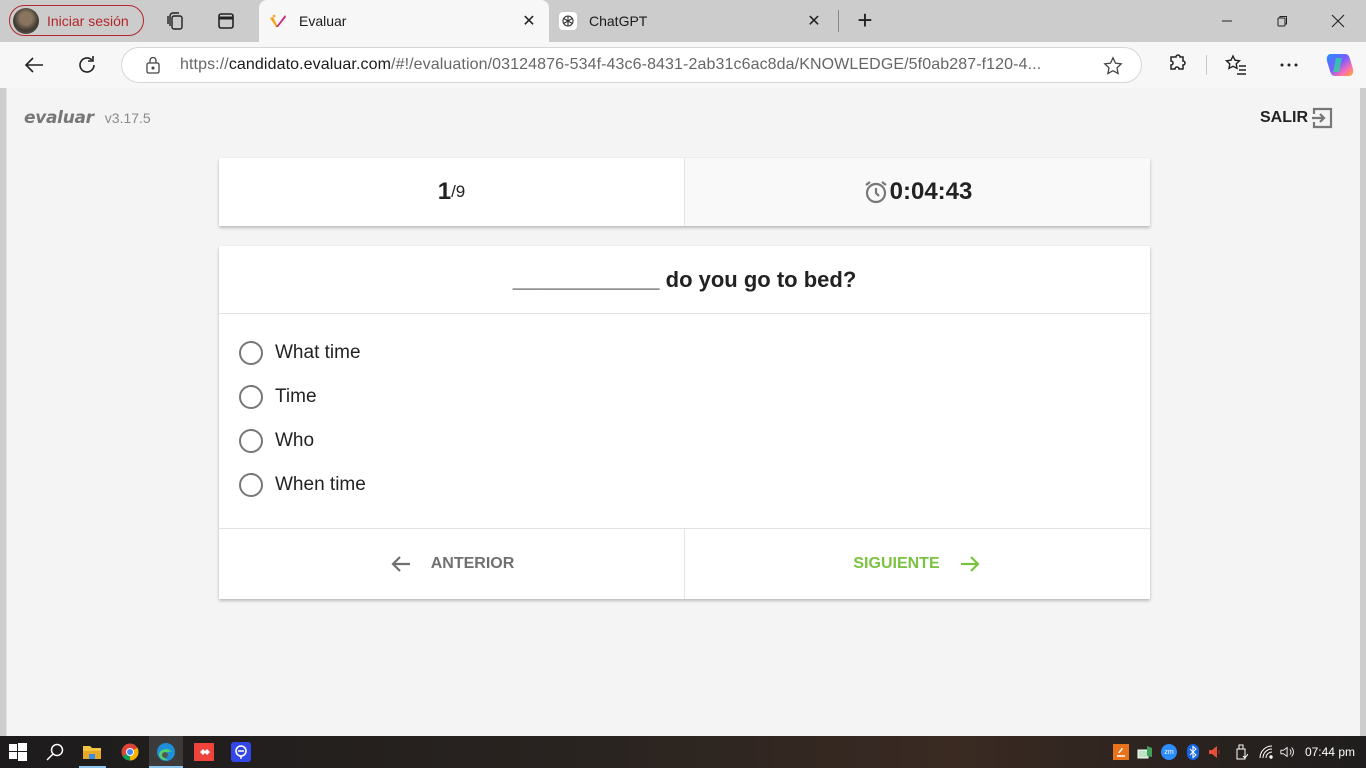 The image size is (1366, 768). What do you see at coordinates (175, 21) in the screenshot?
I see `workspaces-icon` at bounding box center [175, 21].